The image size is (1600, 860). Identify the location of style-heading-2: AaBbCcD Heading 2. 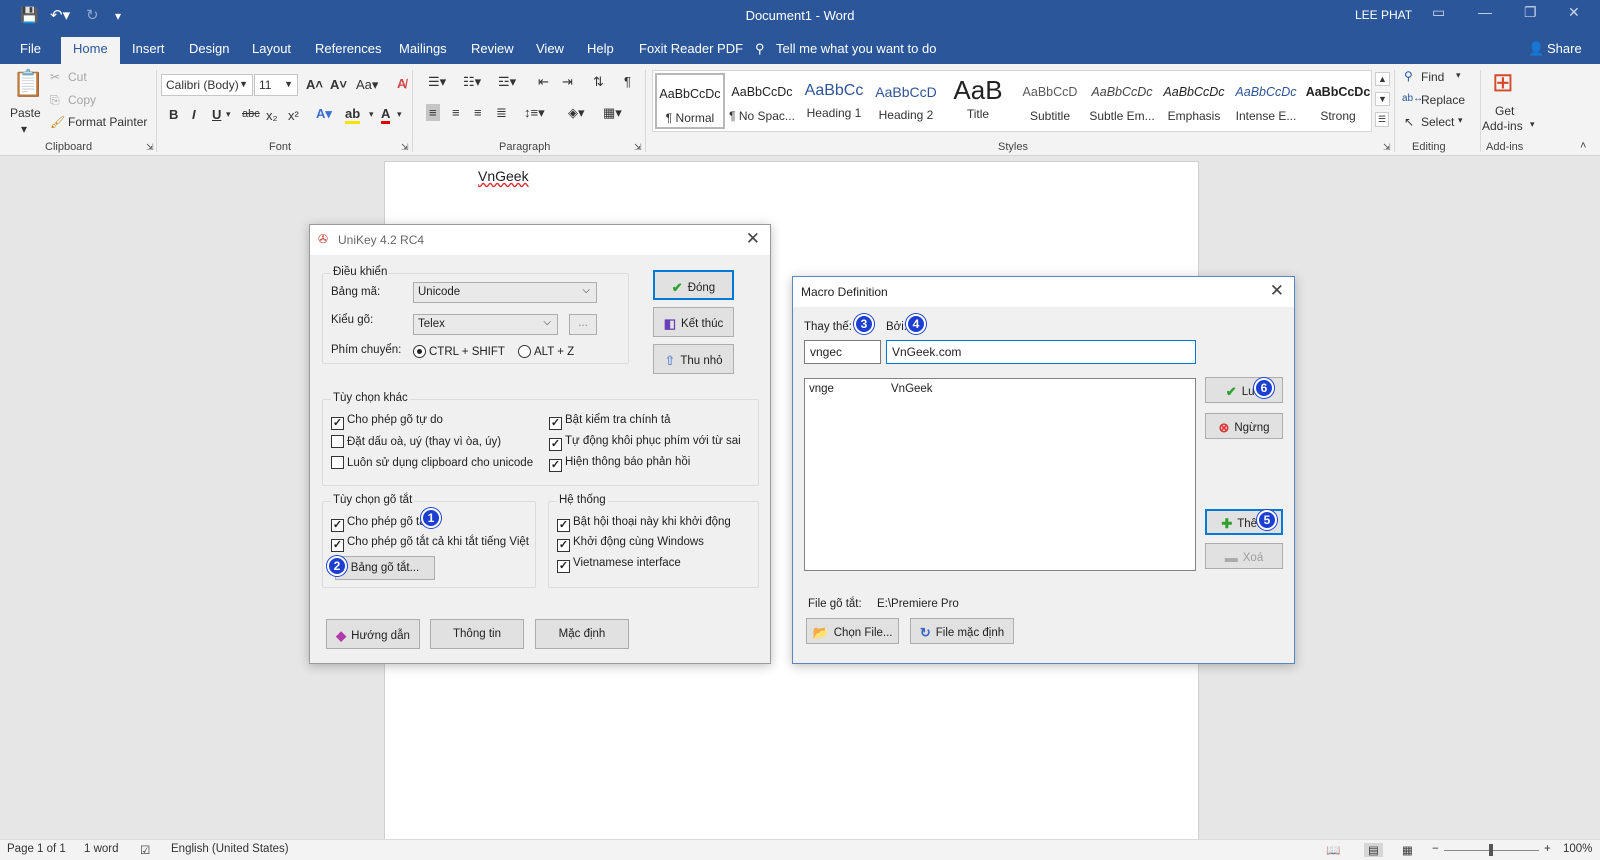
(906, 101).